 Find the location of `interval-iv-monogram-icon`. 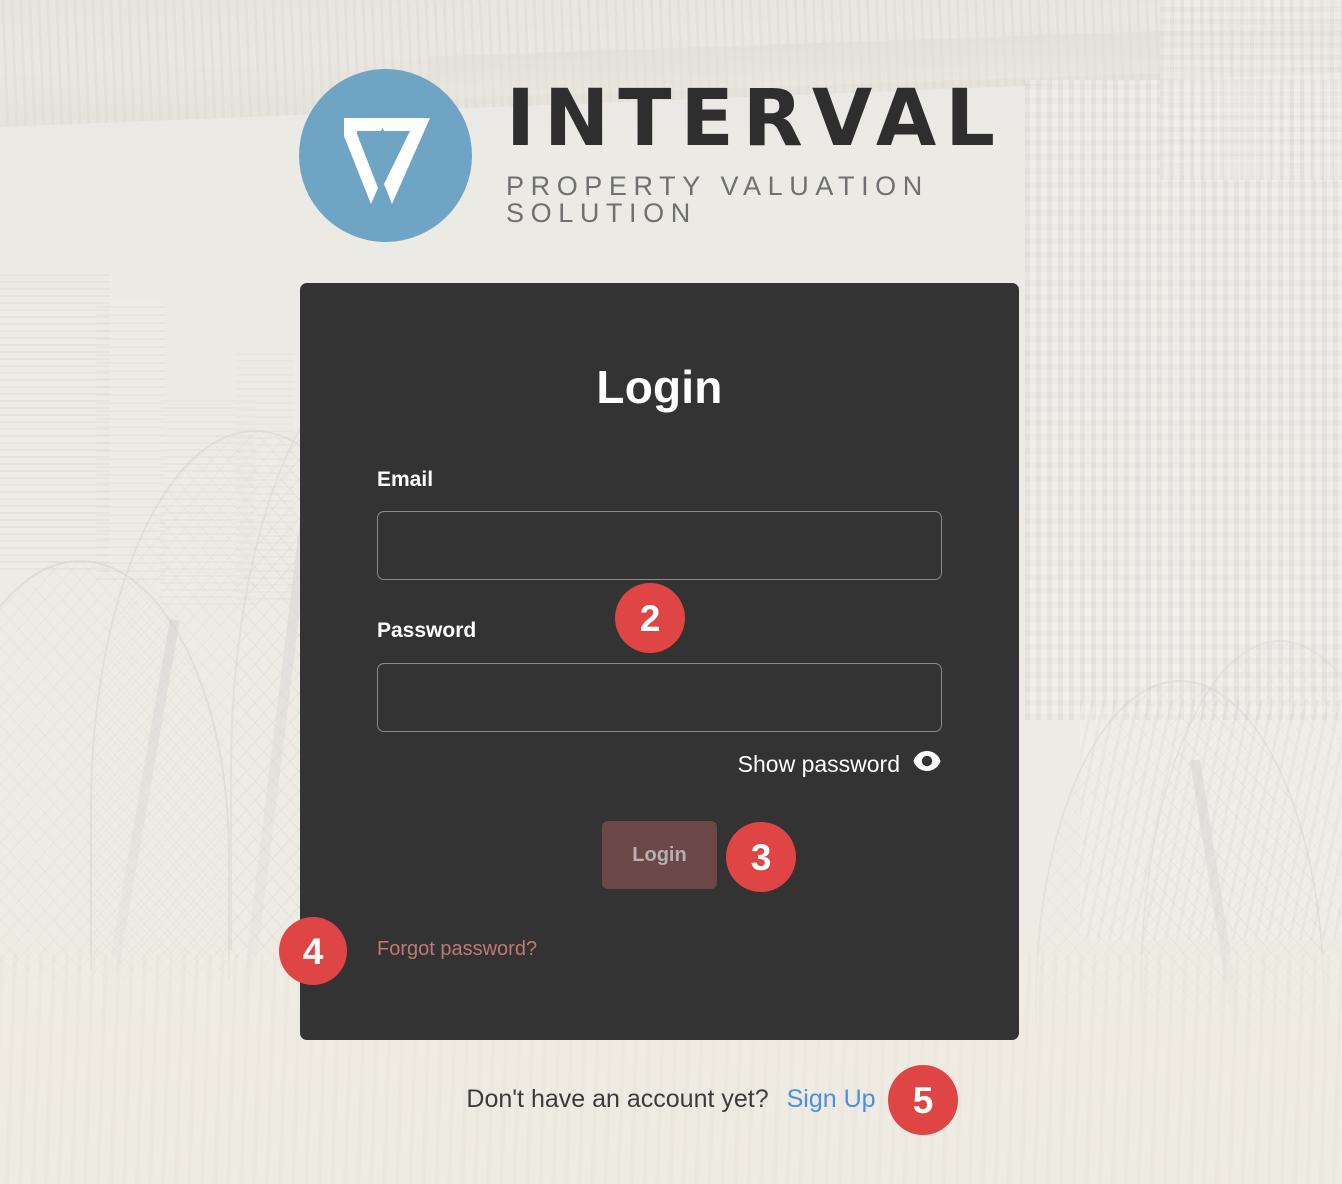

interval-iv-monogram-icon is located at coordinates (385, 155).